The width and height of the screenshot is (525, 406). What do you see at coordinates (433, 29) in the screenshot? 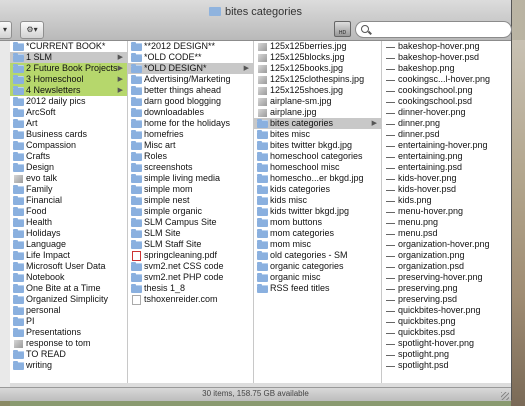
I see `search-field` at bounding box center [433, 29].